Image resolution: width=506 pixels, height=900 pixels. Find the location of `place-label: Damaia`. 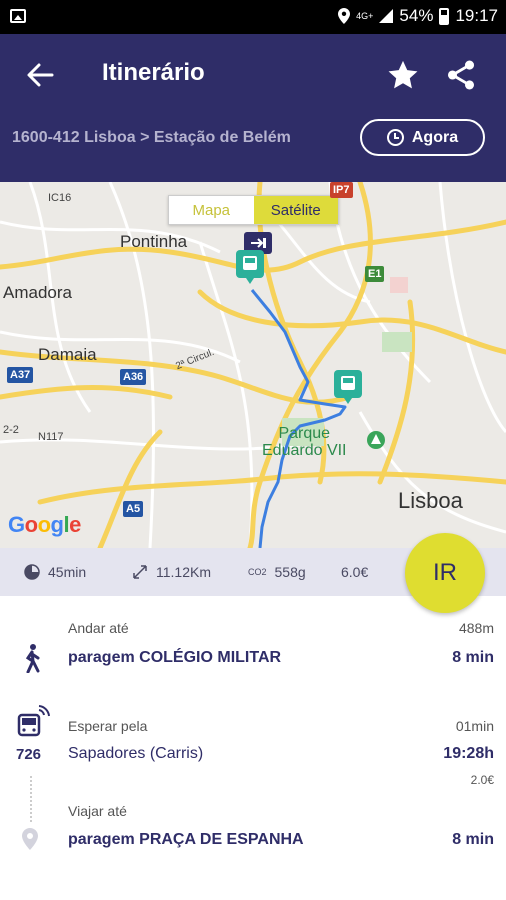

place-label: Damaia is located at coordinates (67, 354).